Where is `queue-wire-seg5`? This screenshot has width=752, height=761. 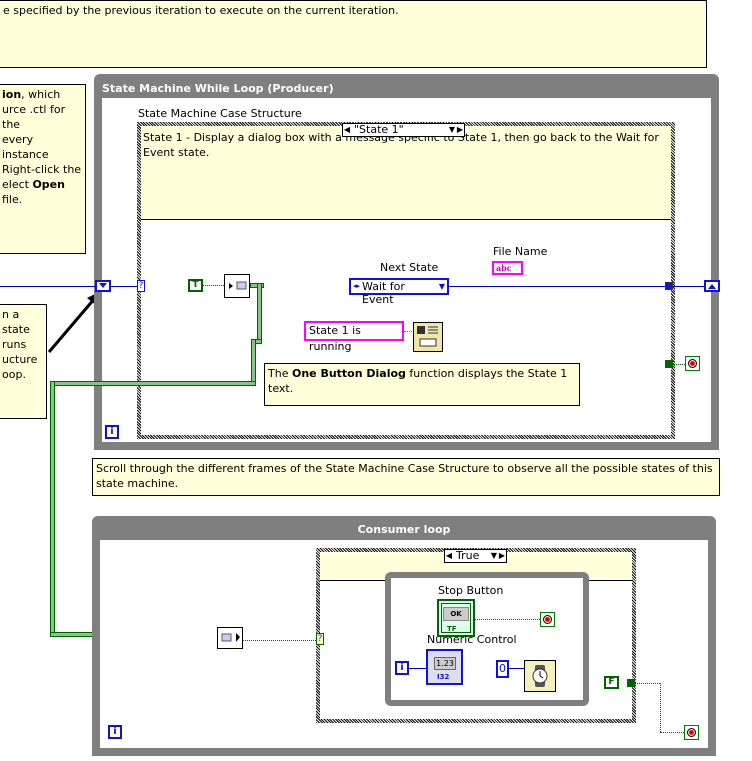 queue-wire-seg5 is located at coordinates (153, 383).